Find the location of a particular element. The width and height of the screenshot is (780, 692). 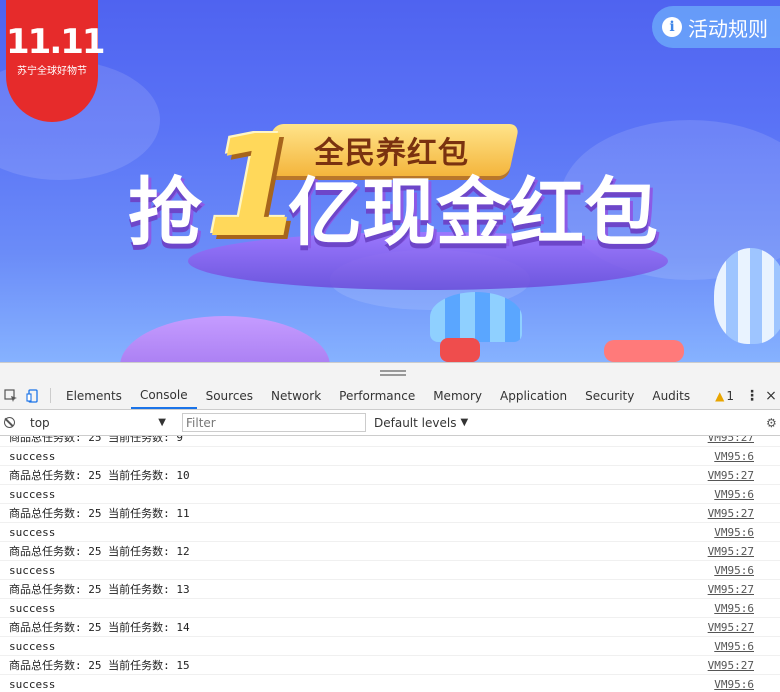

context-selector: top ▼ is located at coordinates (98, 423).